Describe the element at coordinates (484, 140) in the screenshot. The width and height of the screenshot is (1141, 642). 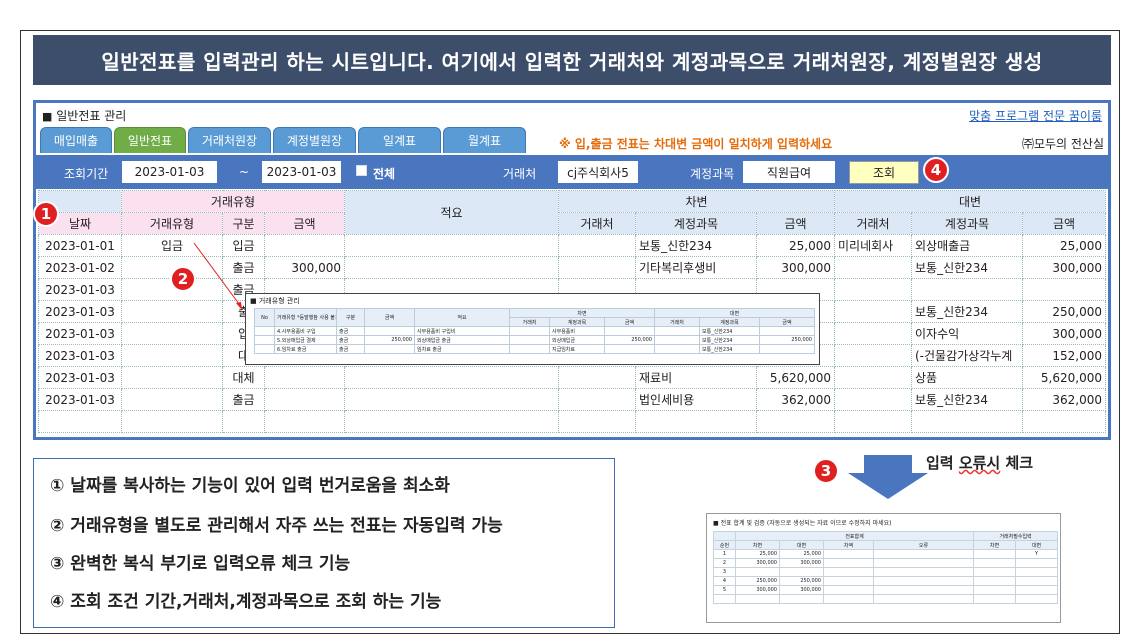
I see `tab-monthly-summary: 월계표` at that location.